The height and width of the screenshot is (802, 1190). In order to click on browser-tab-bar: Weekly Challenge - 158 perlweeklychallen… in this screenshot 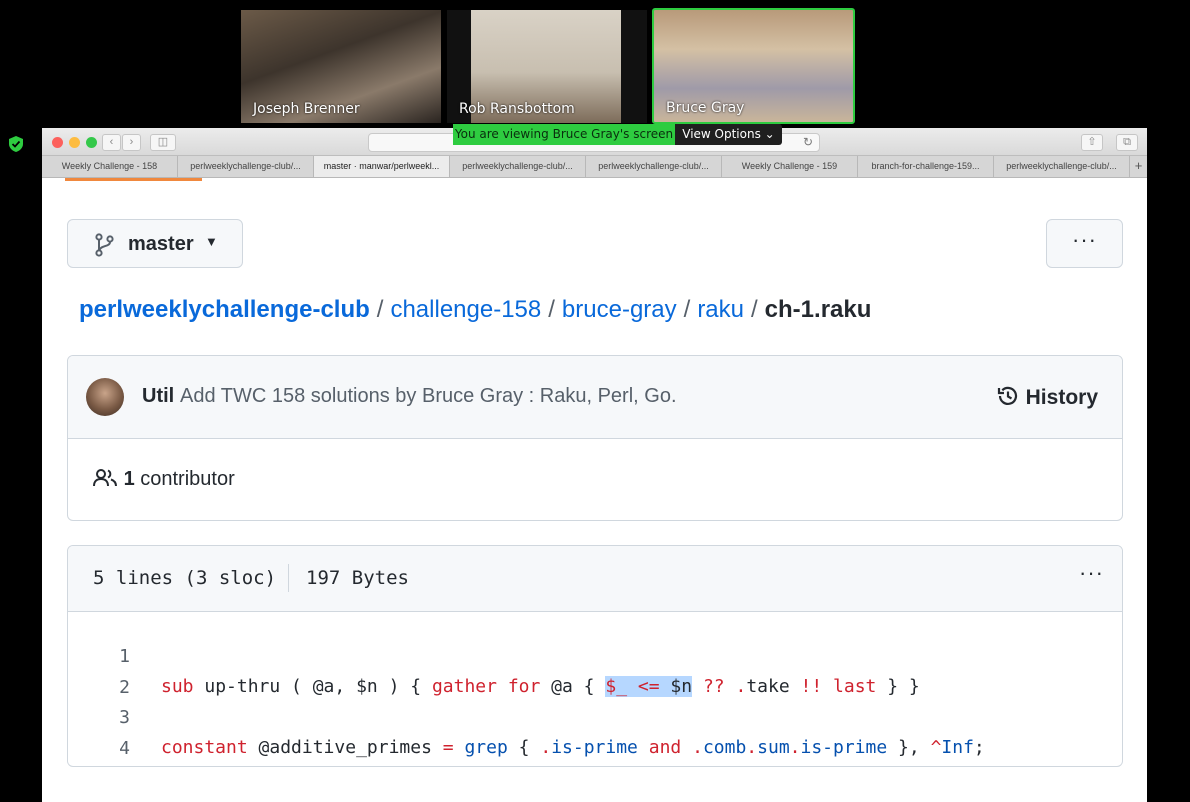, I will do `click(594, 167)`.